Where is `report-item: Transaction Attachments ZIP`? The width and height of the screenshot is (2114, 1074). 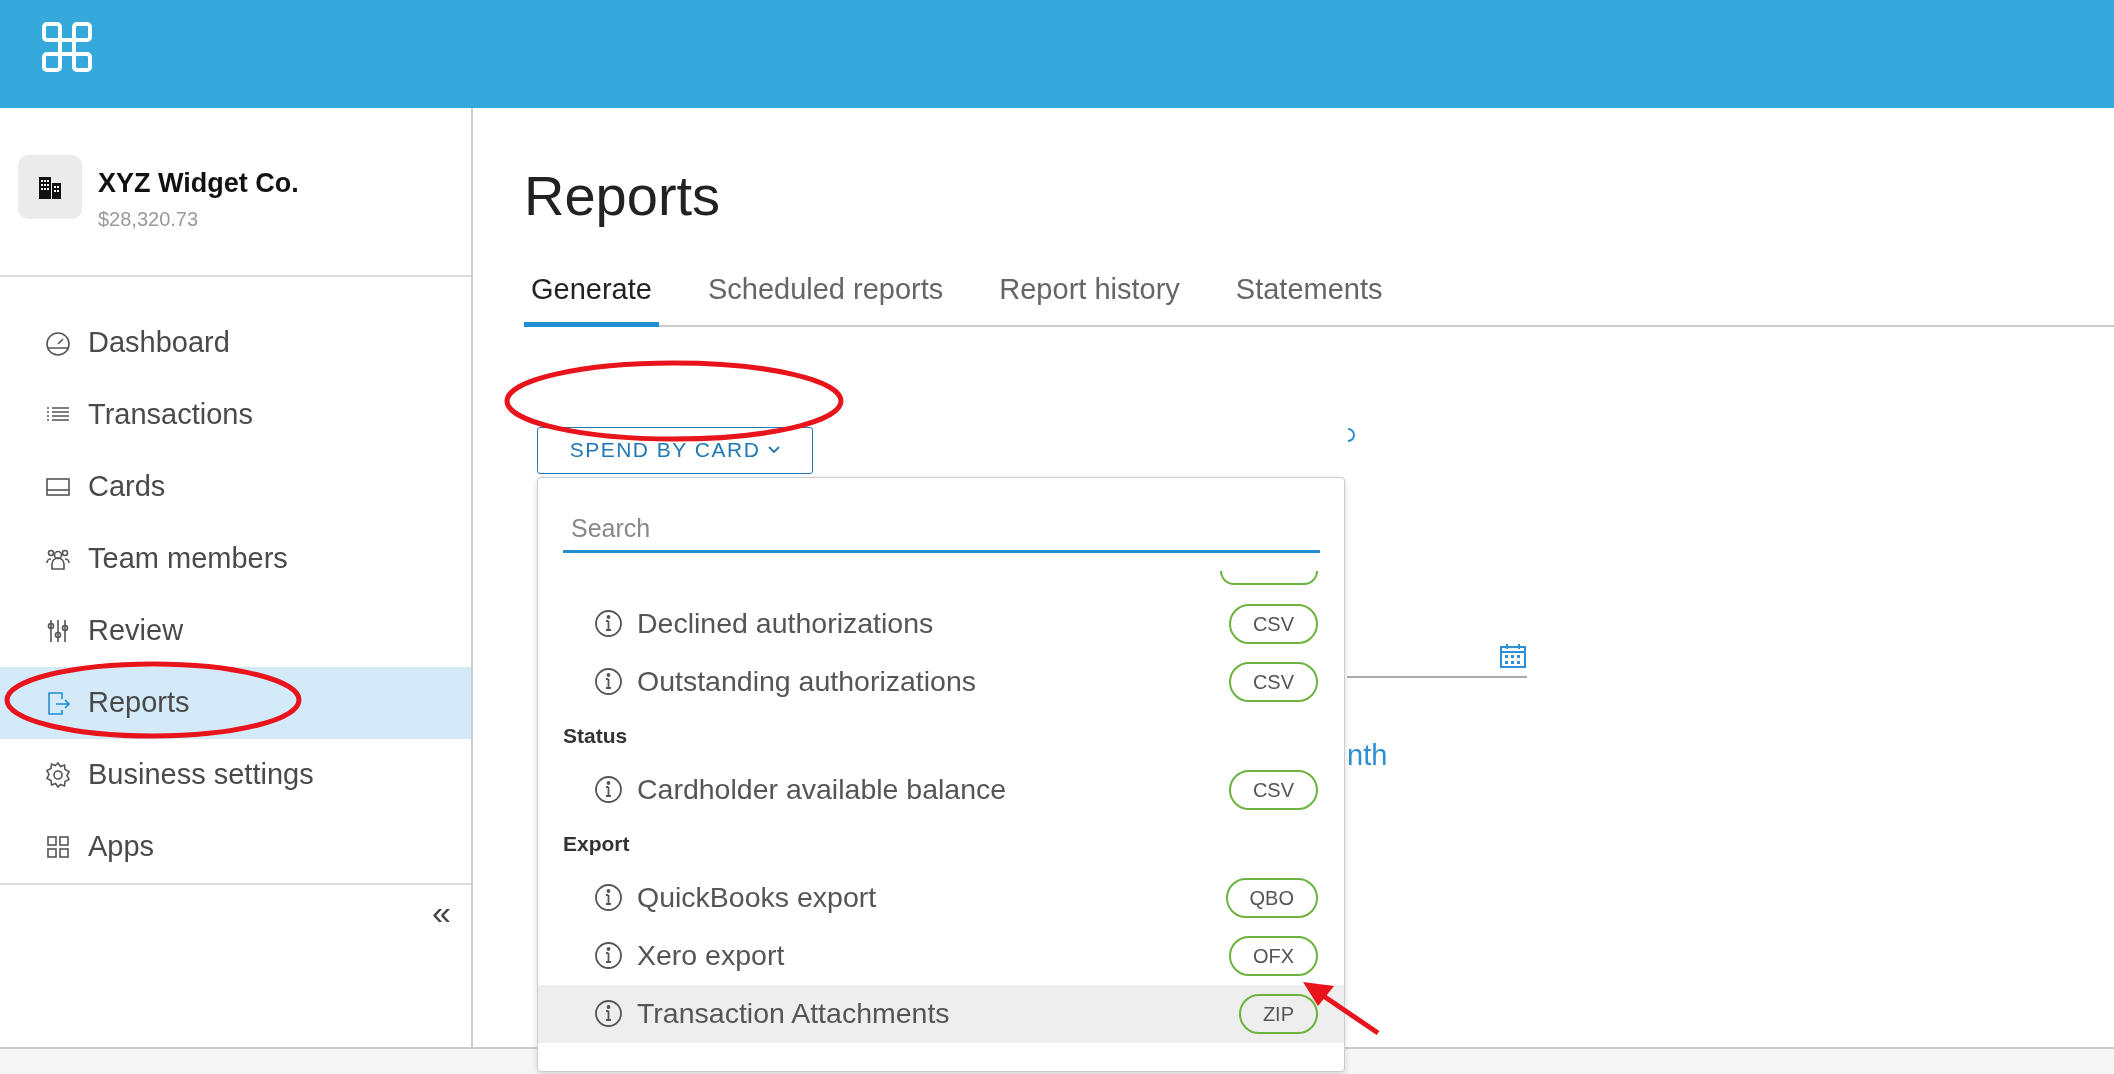
report-item: Transaction Attachments ZIP is located at coordinates (941, 1013).